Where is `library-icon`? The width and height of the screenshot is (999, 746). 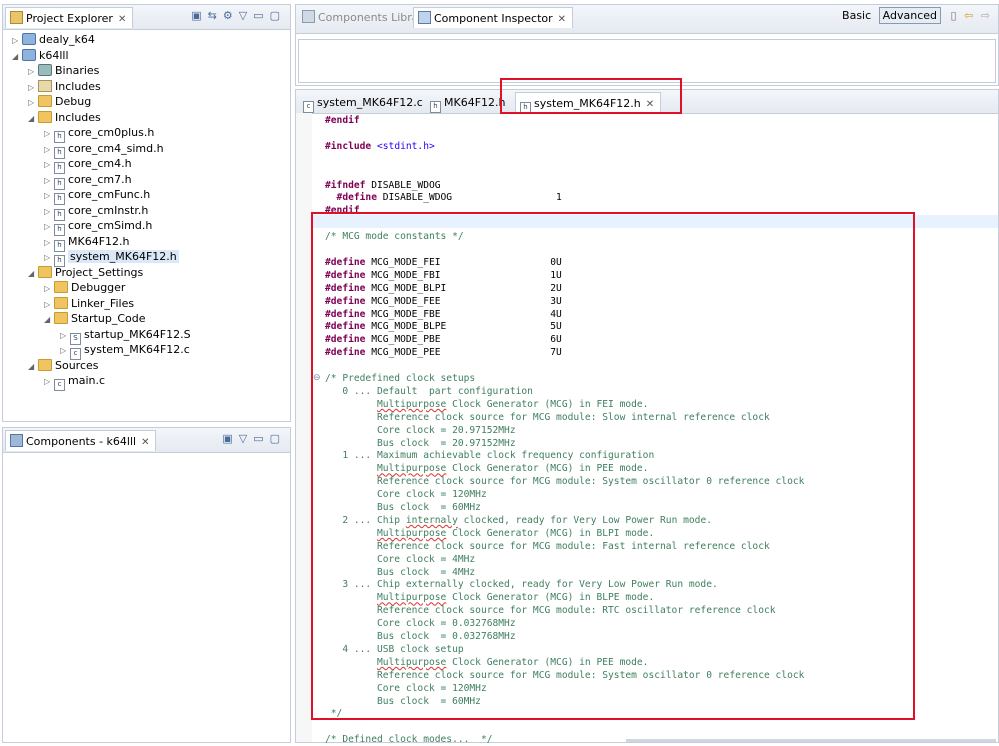 library-icon is located at coordinates (308, 16).